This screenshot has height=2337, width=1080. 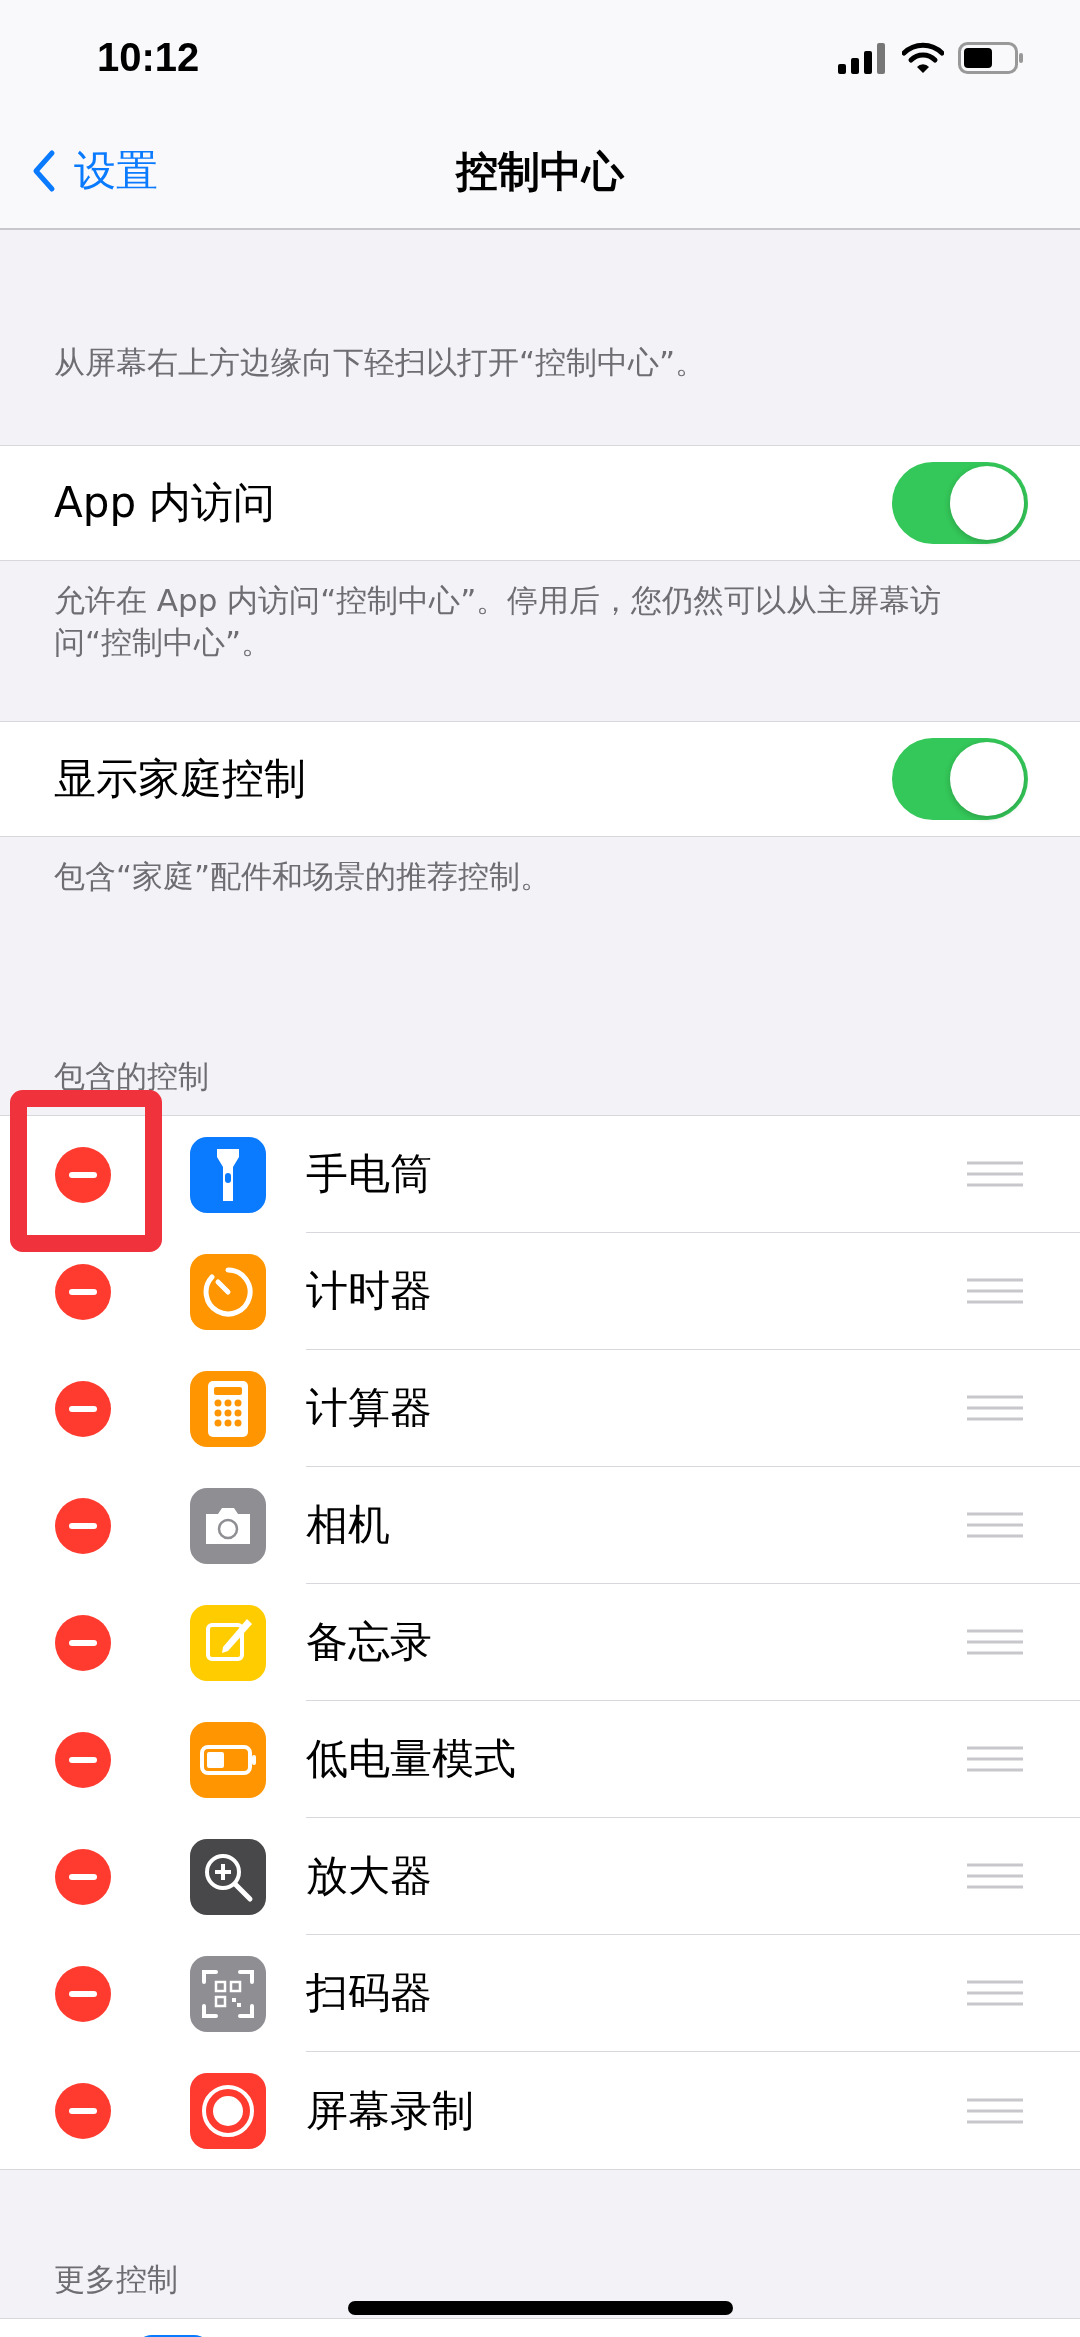 I want to click on footer-text: 包含“家庭”配件和场景的推荐控制。, so click(x=303, y=876).